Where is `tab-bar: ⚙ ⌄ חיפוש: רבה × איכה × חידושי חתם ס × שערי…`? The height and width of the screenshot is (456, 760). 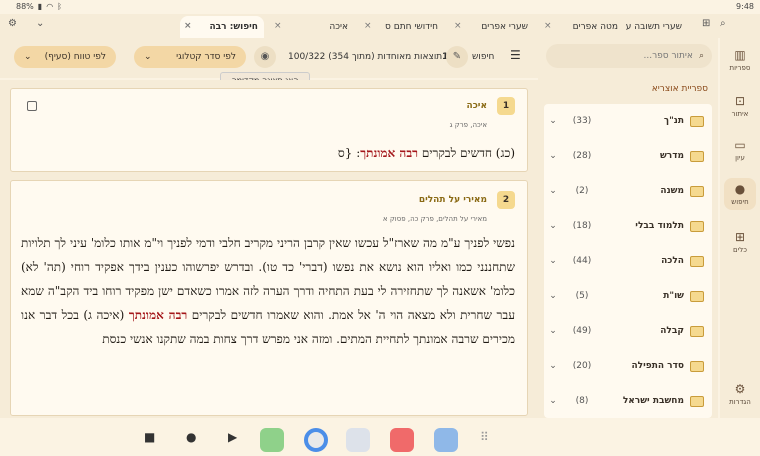
tab-bar: ⚙ ⌄ חיפוש: רבה × איכה × חידושי חתם ס × שערי… is located at coordinates (380, 26).